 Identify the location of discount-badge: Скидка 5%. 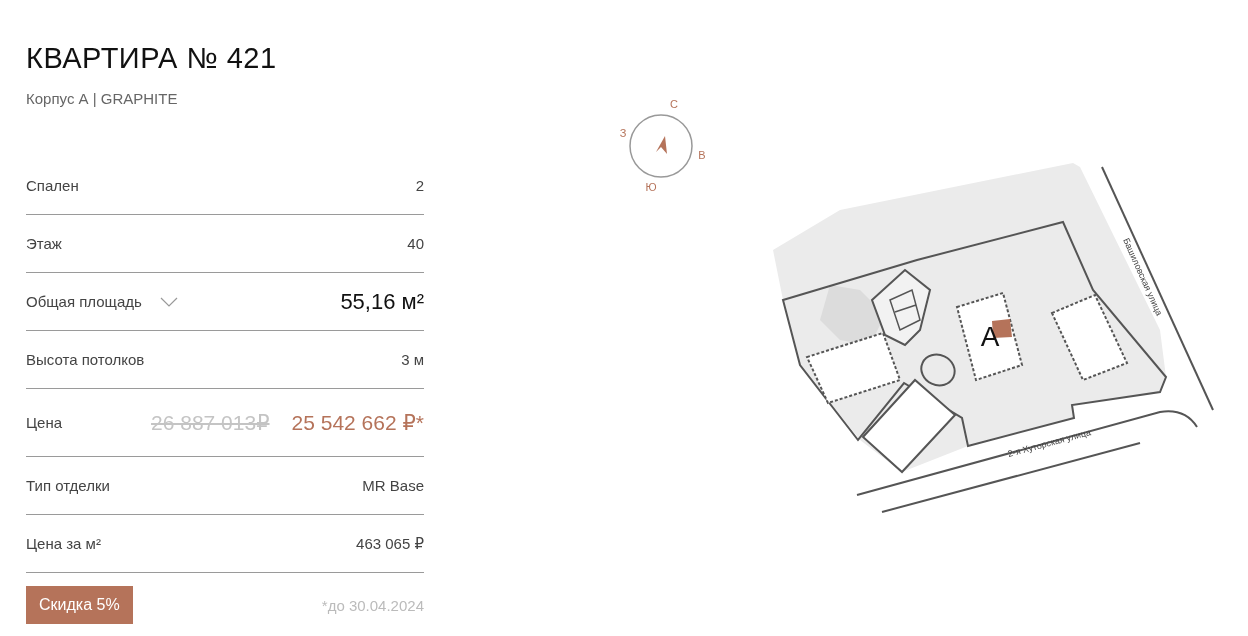
(79, 605).